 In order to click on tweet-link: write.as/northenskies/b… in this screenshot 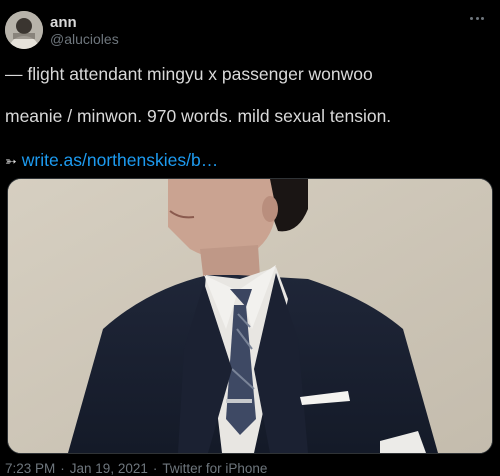, I will do `click(120, 160)`.